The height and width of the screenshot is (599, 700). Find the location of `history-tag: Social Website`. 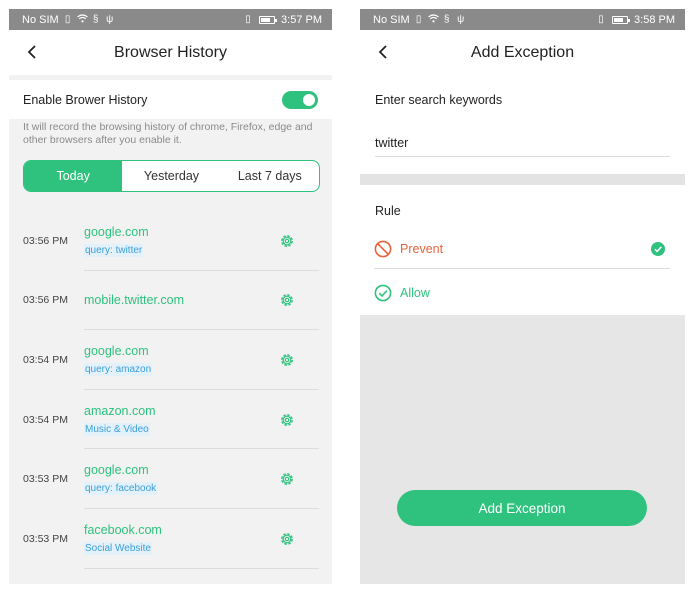

history-tag: Social Website is located at coordinates (118, 548).